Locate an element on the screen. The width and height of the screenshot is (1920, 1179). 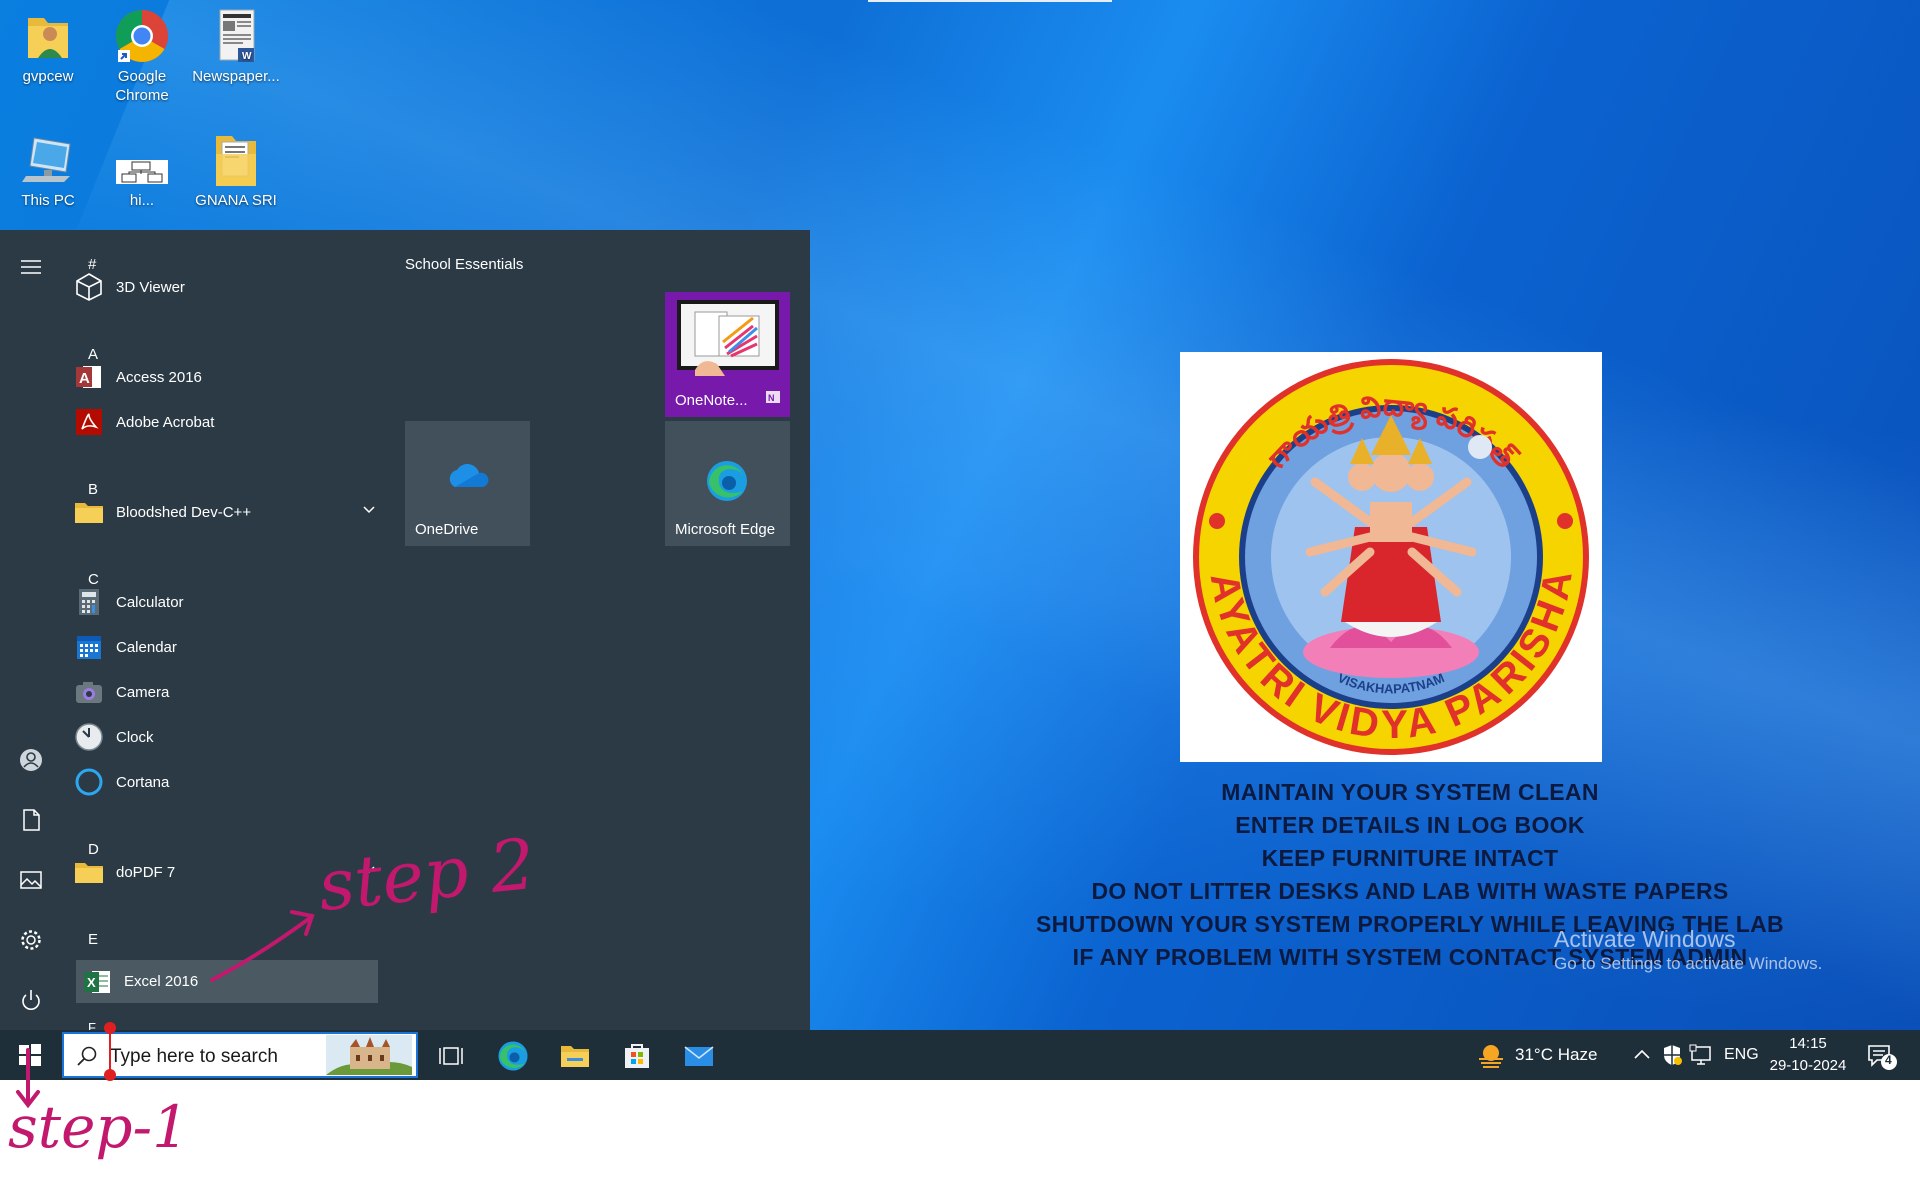
word-document-icon: W is located at coordinates (236, 36).